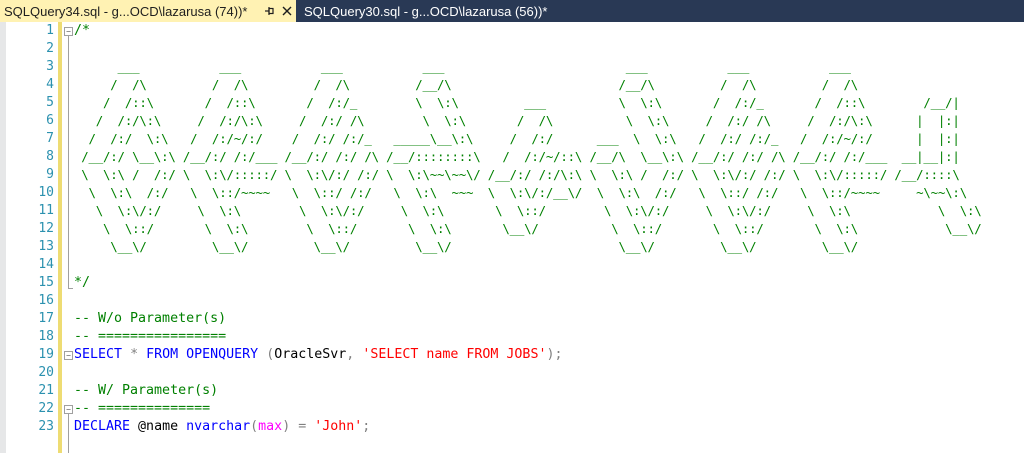  Describe the element at coordinates (142, 408) in the screenshot. I see `code-text: -- ==============` at that location.